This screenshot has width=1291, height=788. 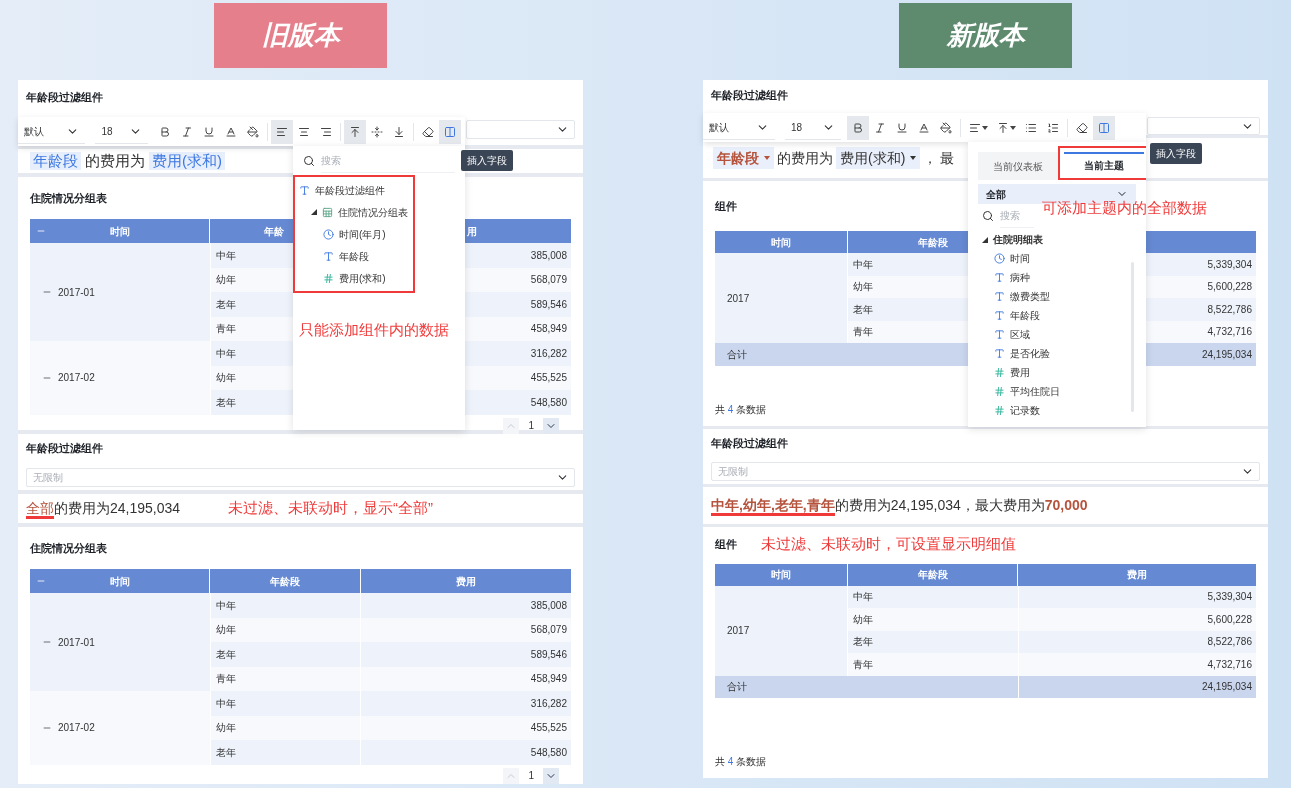 What do you see at coordinates (947, 158) in the screenshot?
I see `sentence-text: 最` at bounding box center [947, 158].